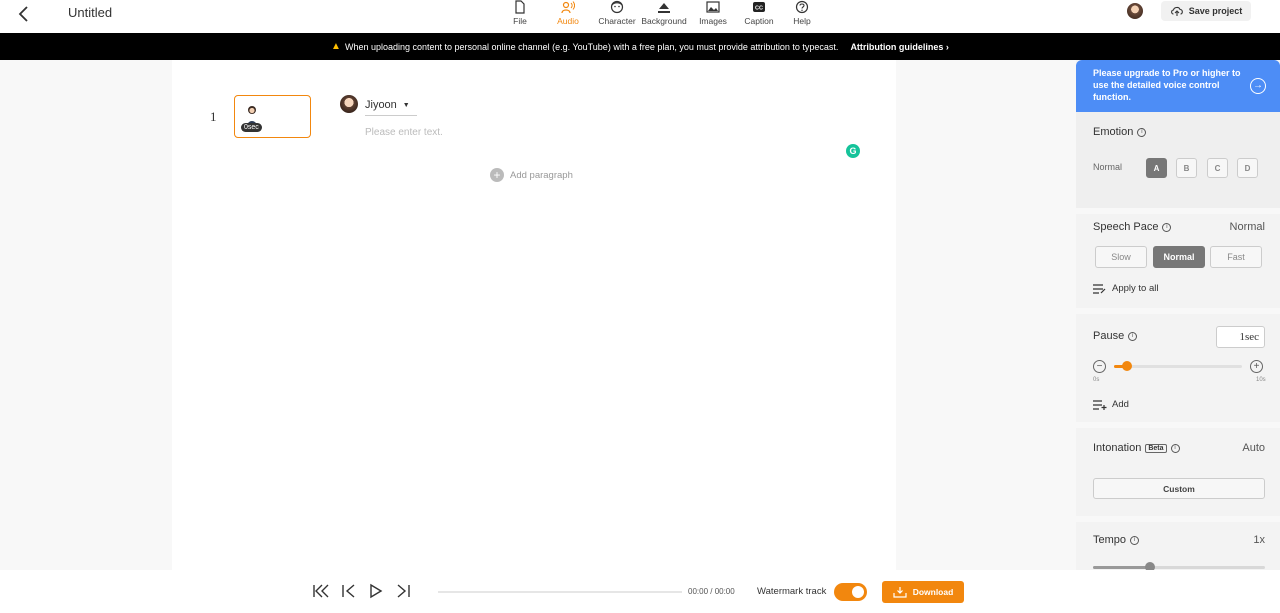 The width and height of the screenshot is (1280, 613). I want to click on playback-progress, so click(560, 592).